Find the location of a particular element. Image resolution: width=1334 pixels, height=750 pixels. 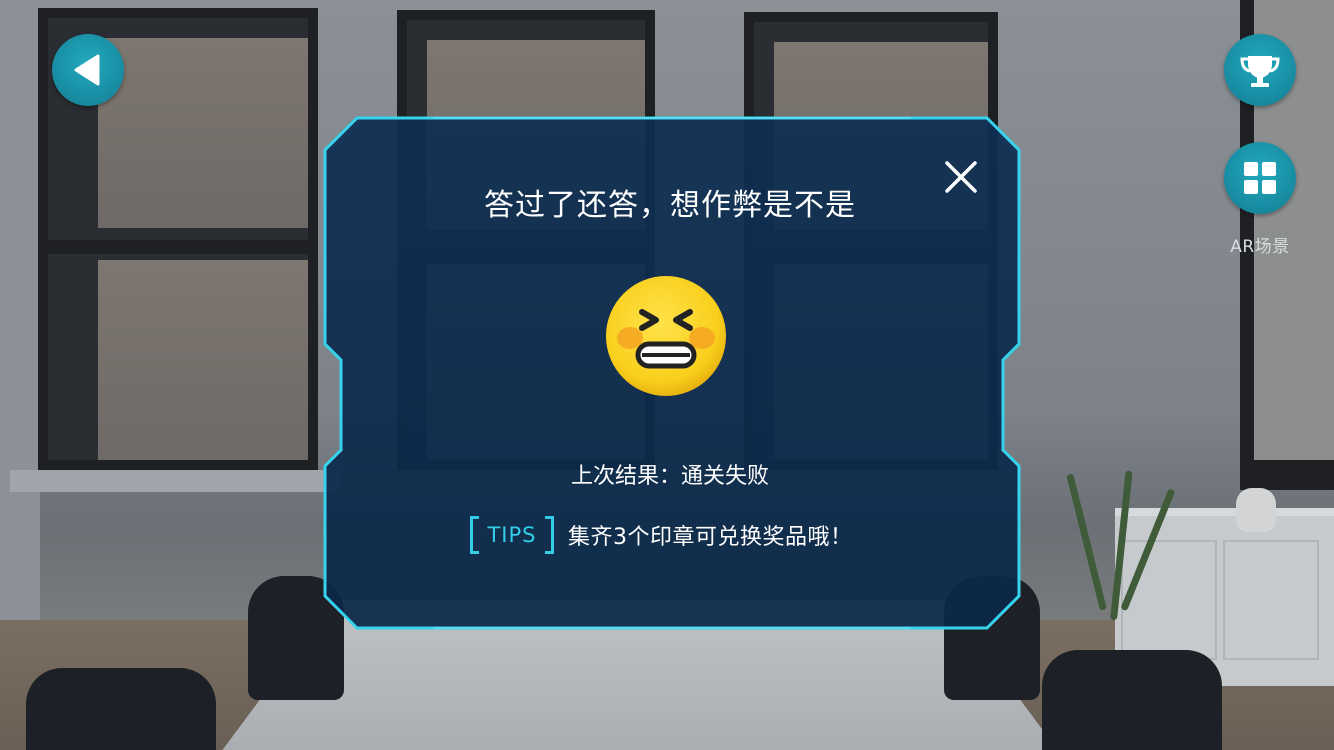

back-button is located at coordinates (88, 70).